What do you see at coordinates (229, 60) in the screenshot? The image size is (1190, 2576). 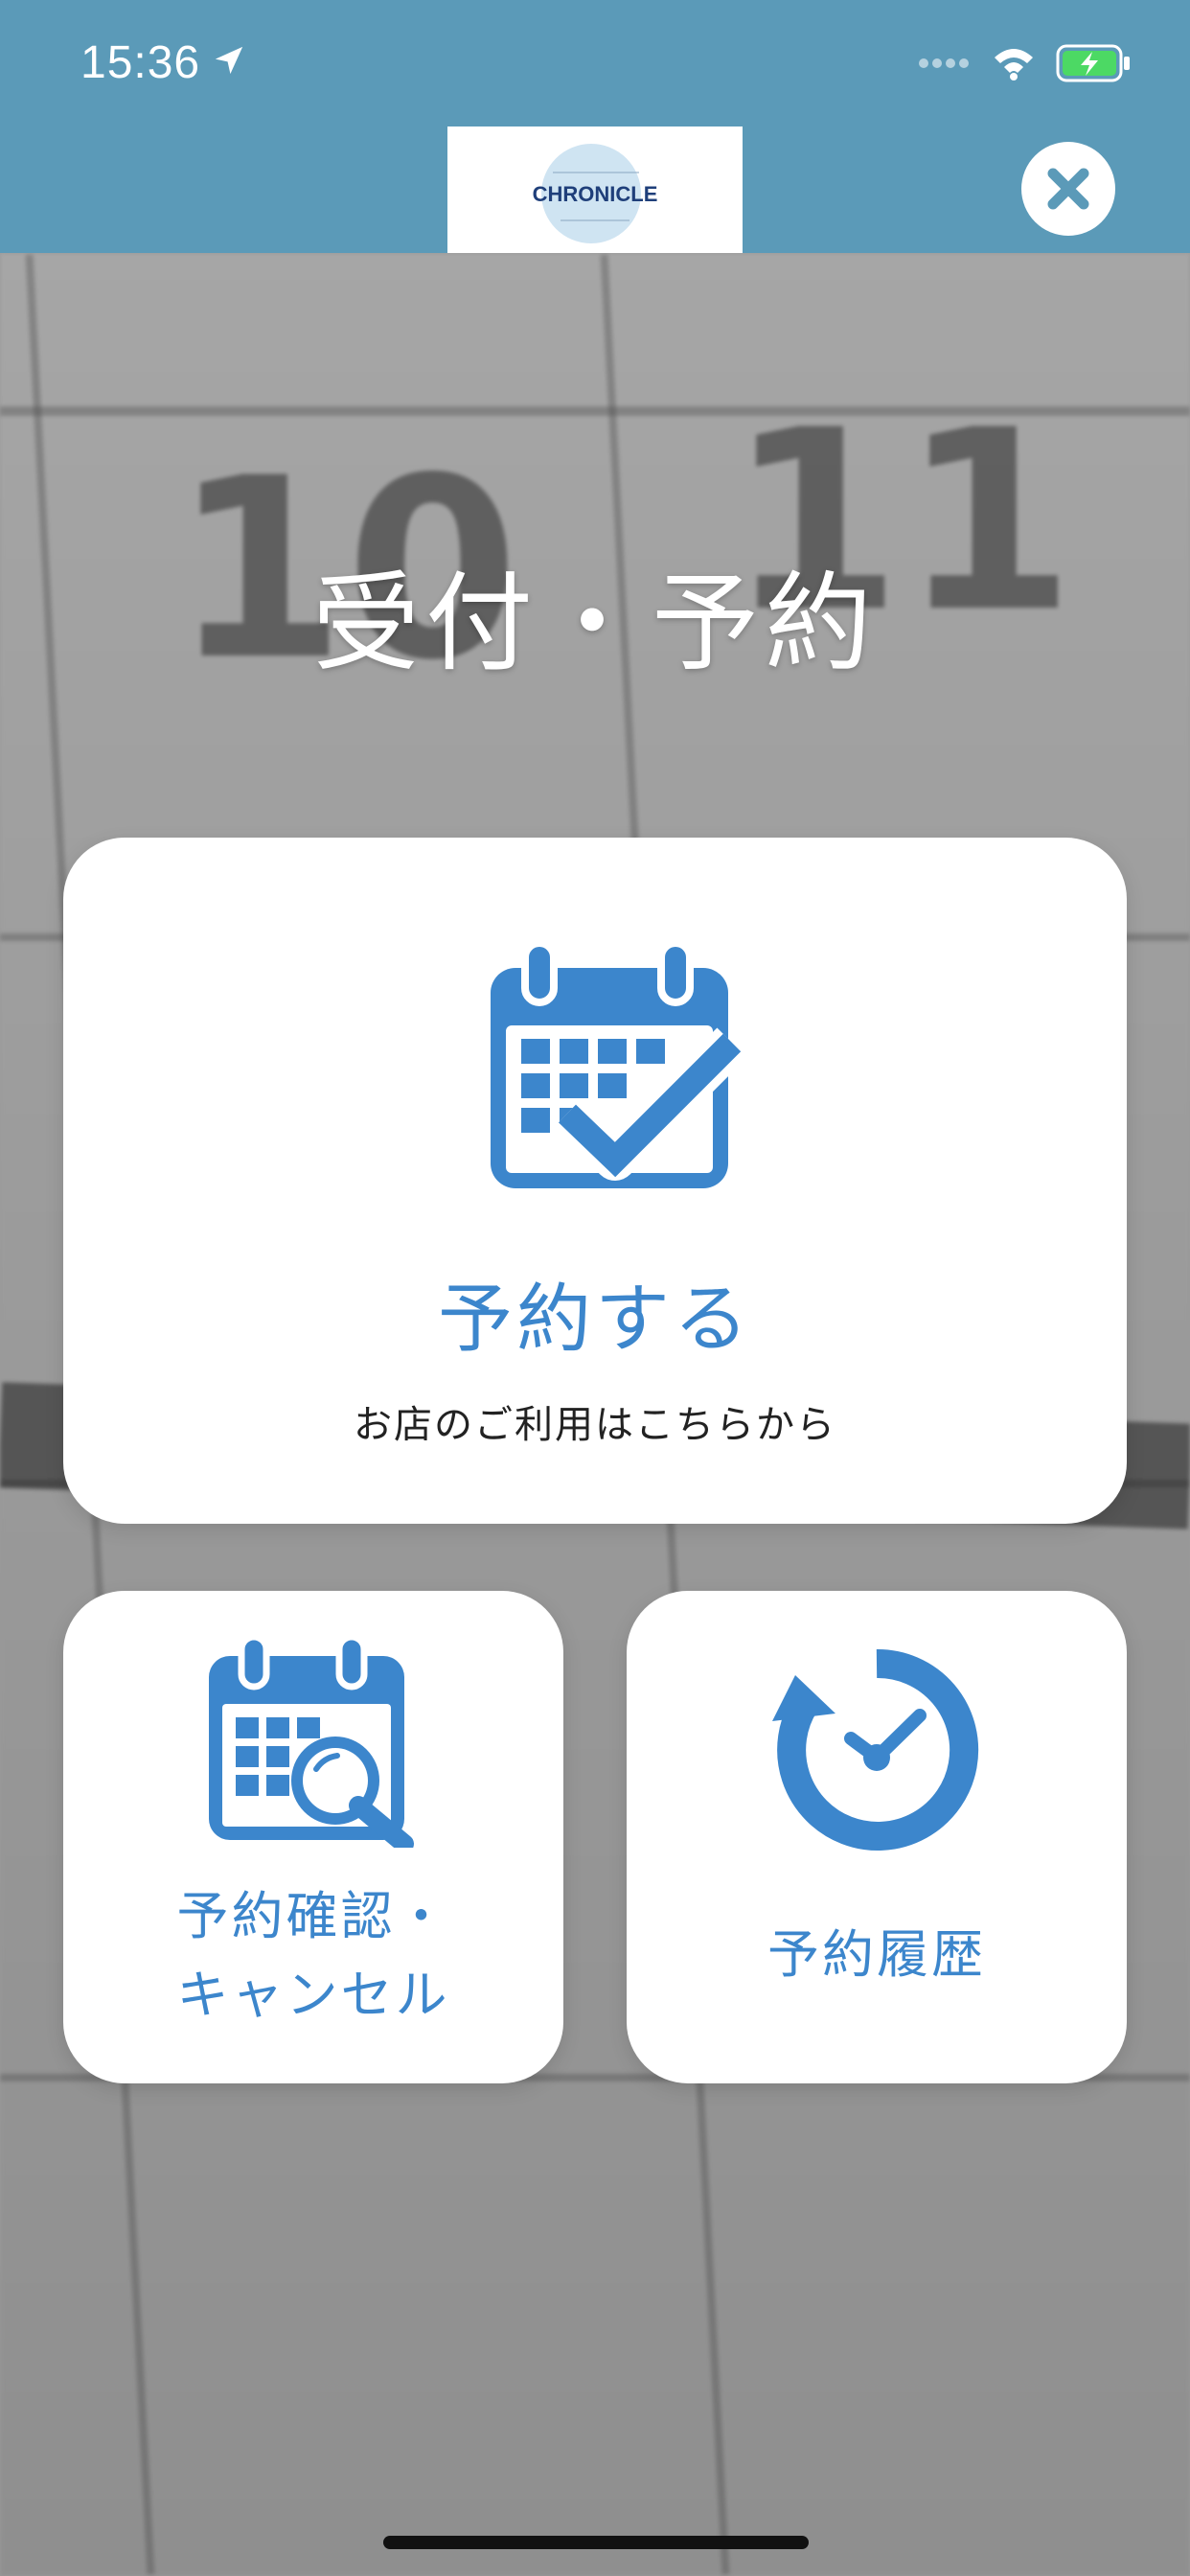 I see `location-arrow-icon` at bounding box center [229, 60].